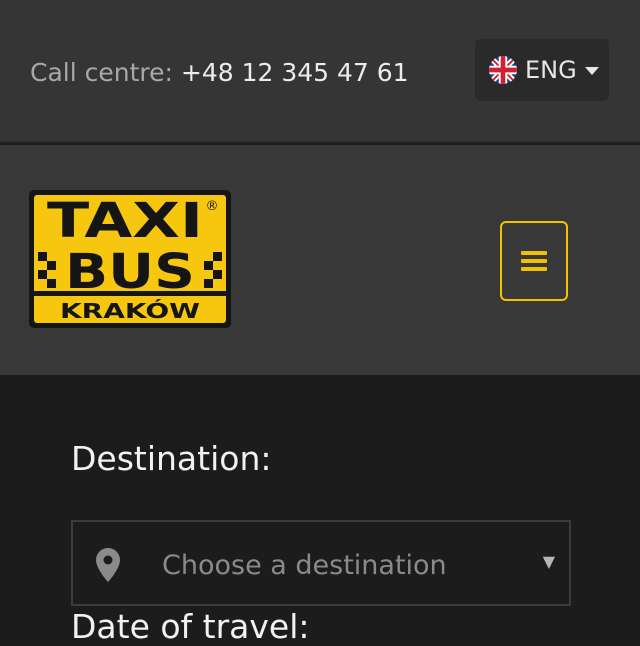  Describe the element at coordinates (295, 72) in the screenshot. I see `phone-number-link: +48 12 345 47 61` at that location.